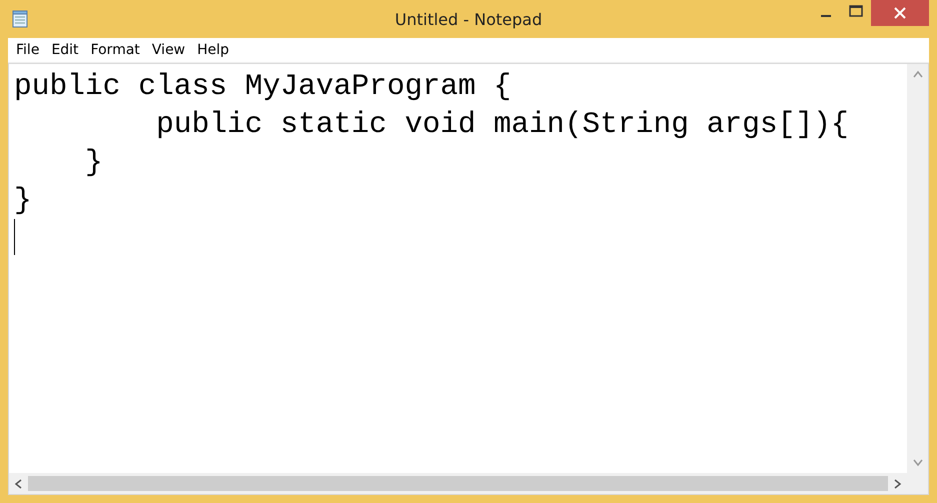 The height and width of the screenshot is (503, 937). I want to click on menu-item: Format, so click(115, 50).